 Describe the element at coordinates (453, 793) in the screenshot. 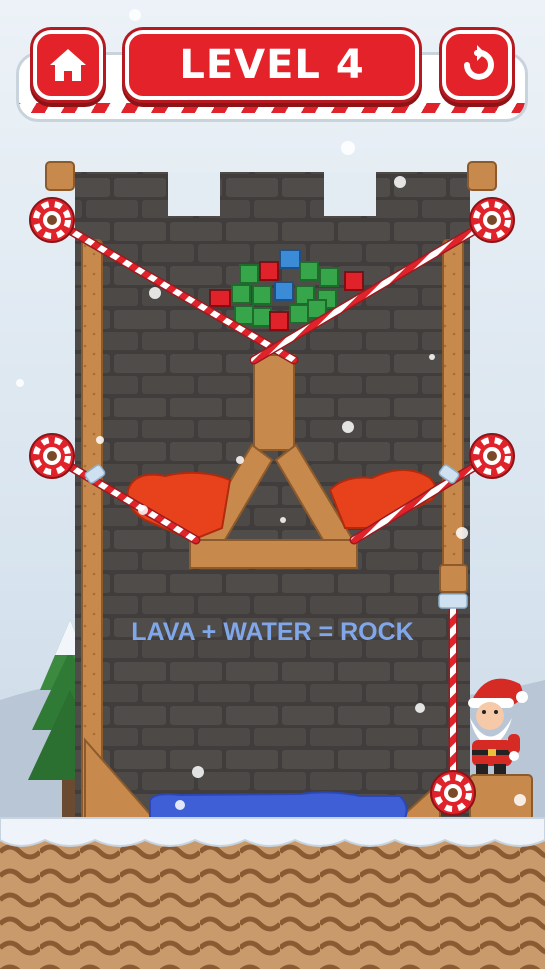

I see `pin-handle-vertical-right` at that location.